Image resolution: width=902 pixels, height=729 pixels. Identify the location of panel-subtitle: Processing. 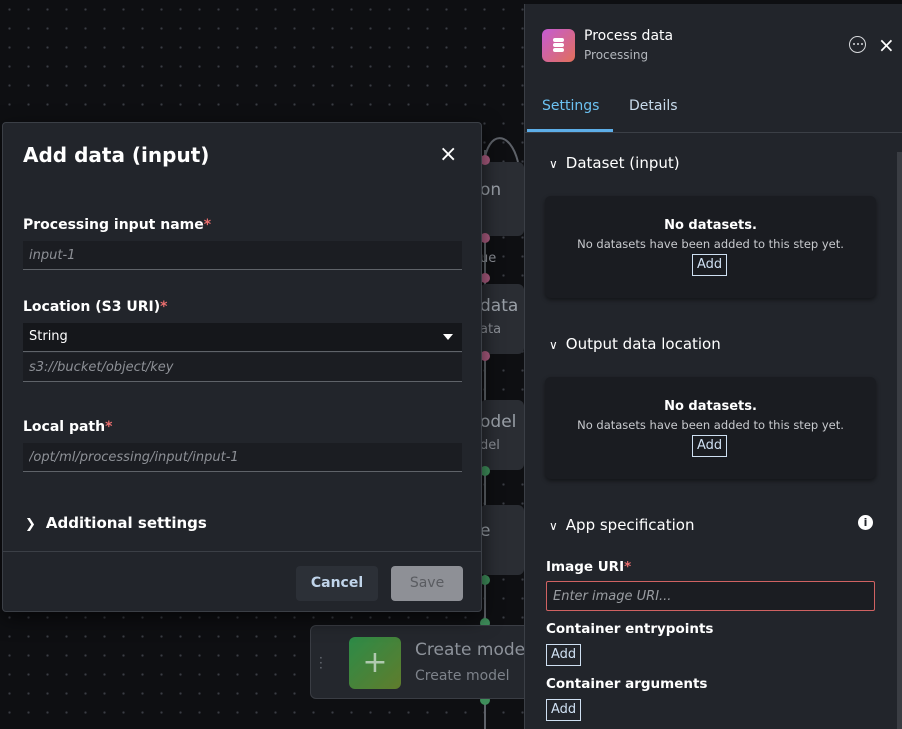
(616, 55).